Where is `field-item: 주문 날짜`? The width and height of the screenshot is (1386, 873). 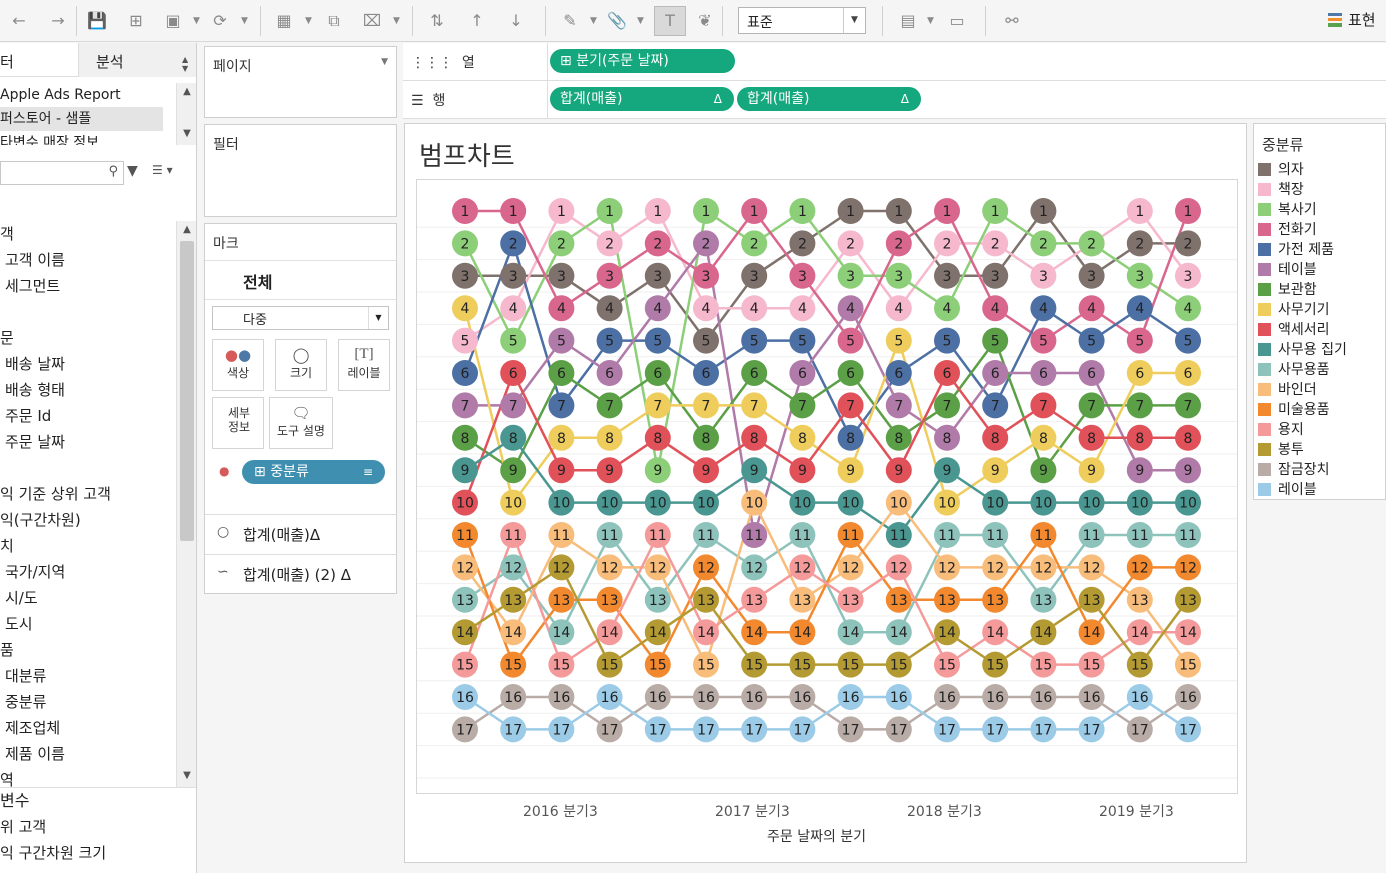 field-item: 주문 날짜 is located at coordinates (88, 442).